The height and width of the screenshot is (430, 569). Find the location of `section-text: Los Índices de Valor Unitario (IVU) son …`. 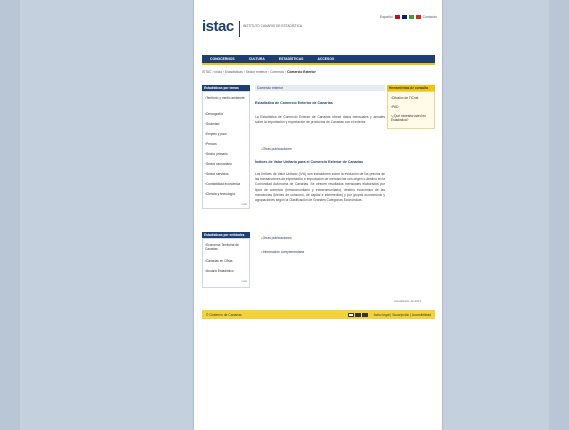

section-text: Los Índices de Valor Unitario (IVU) son … is located at coordinates (320, 187).